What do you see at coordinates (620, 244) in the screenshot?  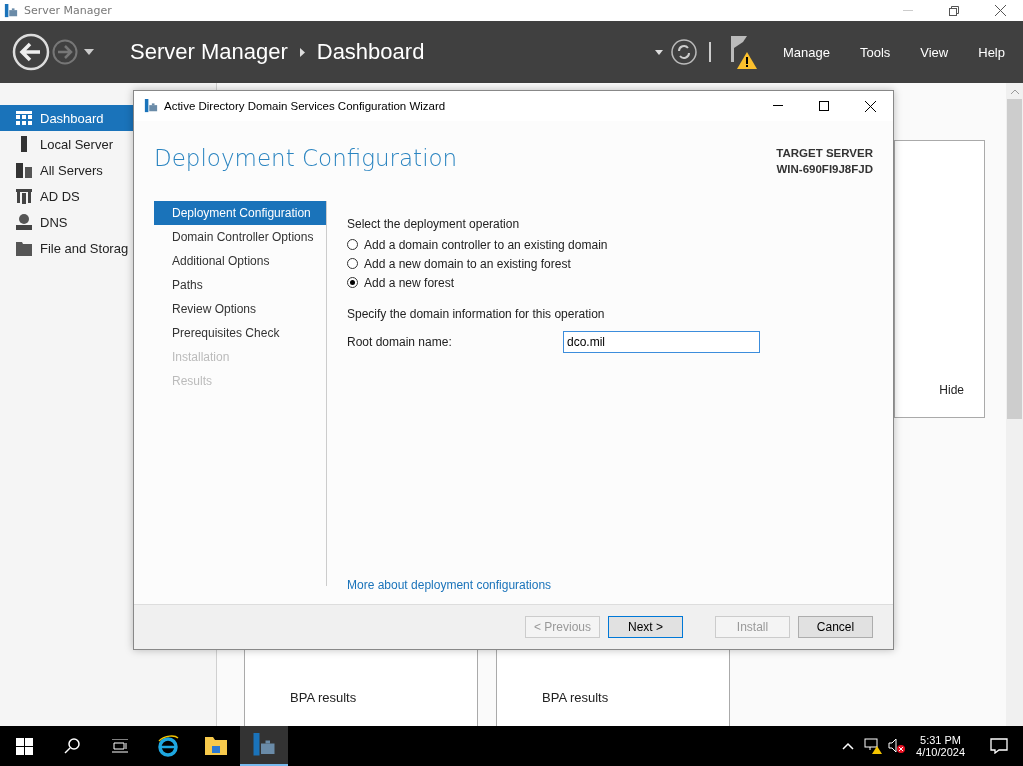 I see `radio-option: Add a domain controller to an existing domain` at bounding box center [620, 244].